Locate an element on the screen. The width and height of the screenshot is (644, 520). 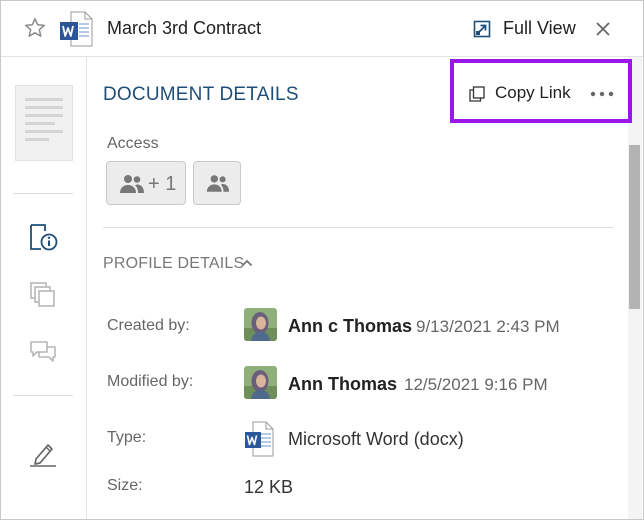
manage-access-button is located at coordinates (217, 183).